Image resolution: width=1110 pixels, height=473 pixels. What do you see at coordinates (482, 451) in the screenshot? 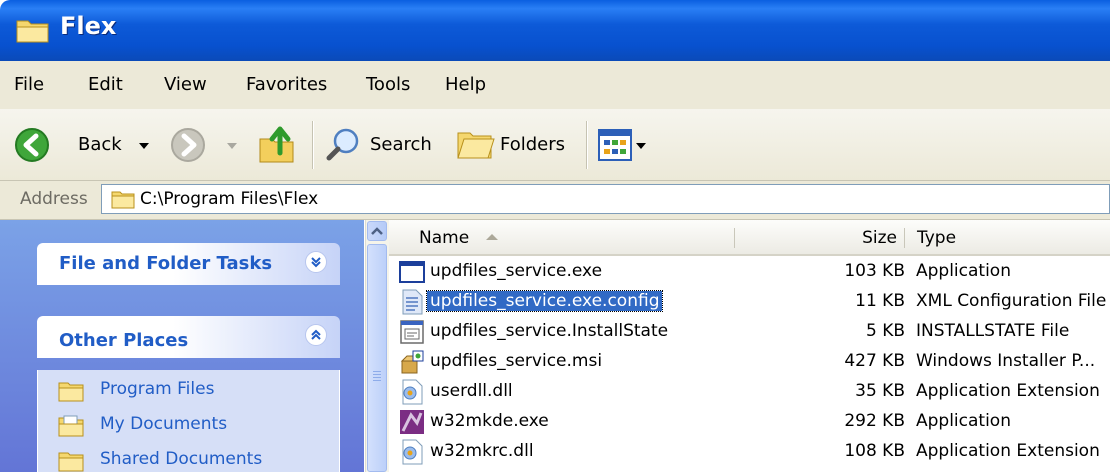
I see `file-name: w32mkrc.dll` at bounding box center [482, 451].